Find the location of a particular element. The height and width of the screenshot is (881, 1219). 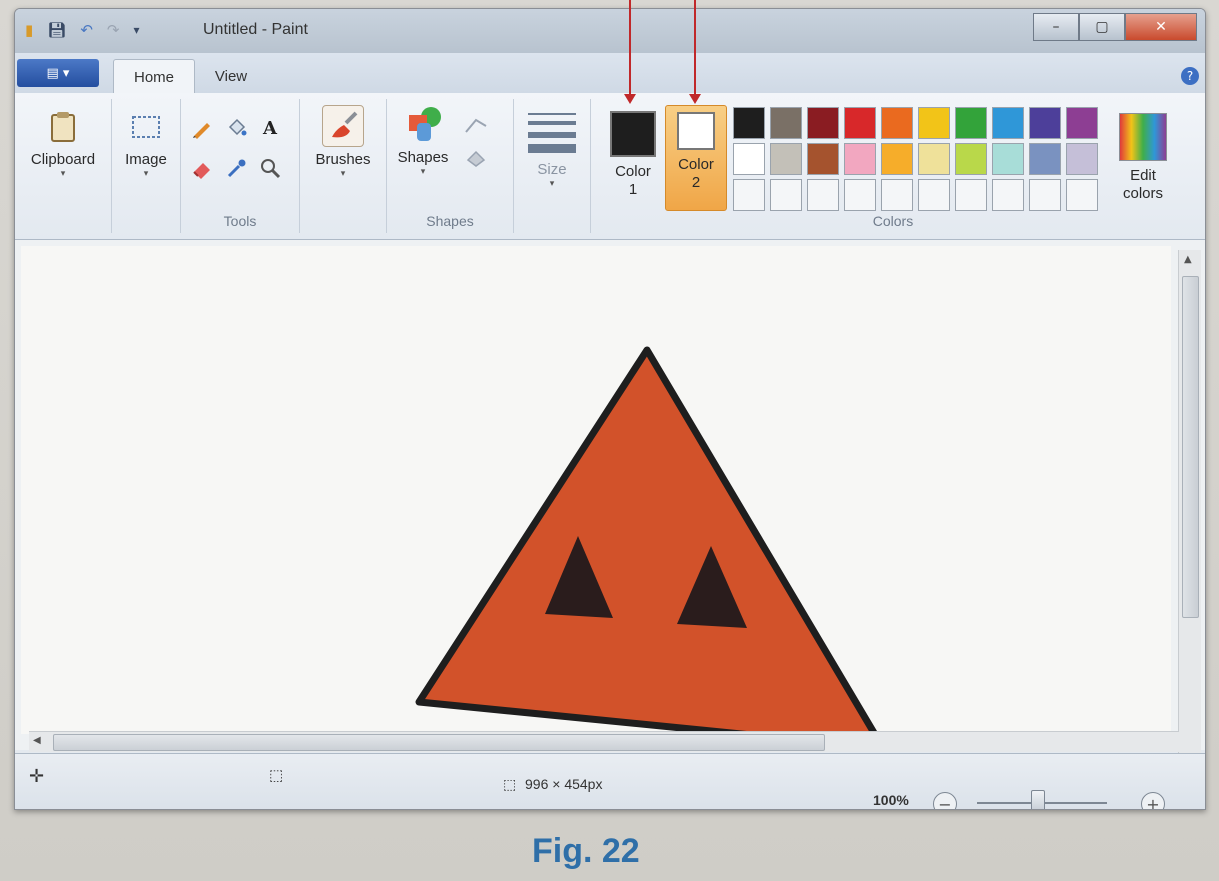

annotation-line-color1 is located at coordinates (630, 48).